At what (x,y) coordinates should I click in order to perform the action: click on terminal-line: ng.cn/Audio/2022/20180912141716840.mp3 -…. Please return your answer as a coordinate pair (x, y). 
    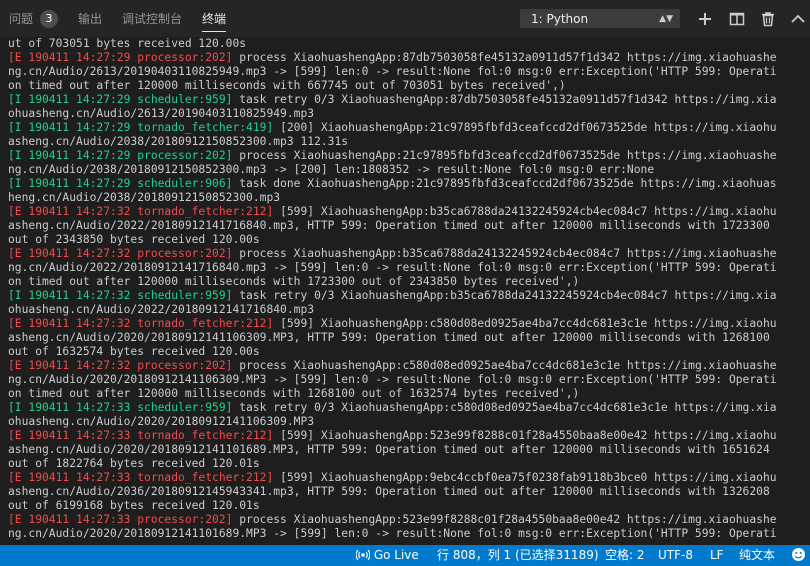
    Looking at the image, I should click on (405, 268).